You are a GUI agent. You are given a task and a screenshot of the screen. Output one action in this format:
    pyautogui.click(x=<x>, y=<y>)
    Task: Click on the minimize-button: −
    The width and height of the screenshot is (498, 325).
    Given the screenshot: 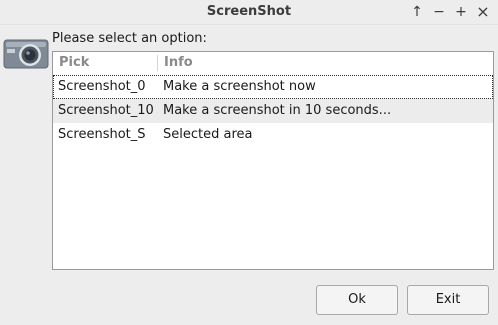 What is the action you would take?
    pyautogui.click(x=439, y=12)
    